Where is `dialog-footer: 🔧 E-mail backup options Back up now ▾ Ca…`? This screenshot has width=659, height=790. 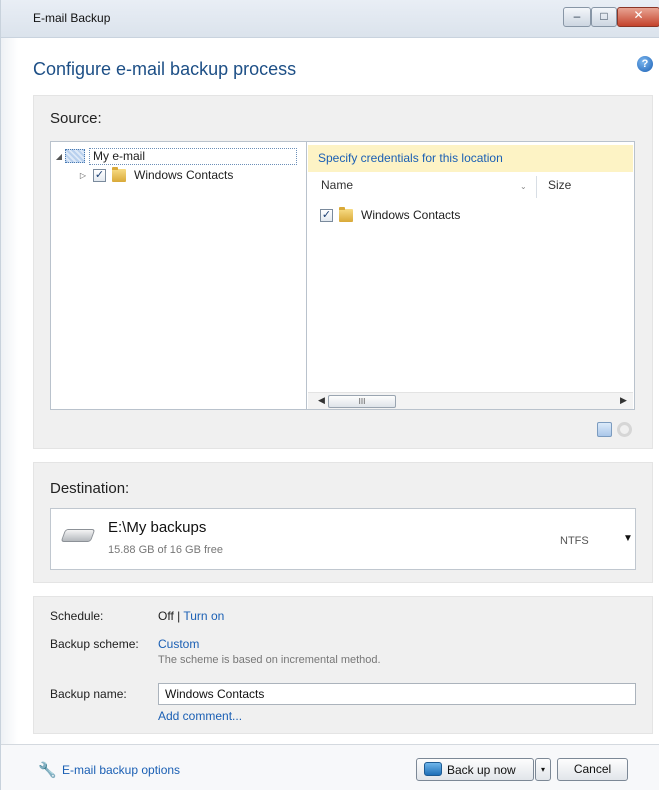 dialog-footer: 🔧 E-mail backup options Back up now ▾ Ca… is located at coordinates (330, 767).